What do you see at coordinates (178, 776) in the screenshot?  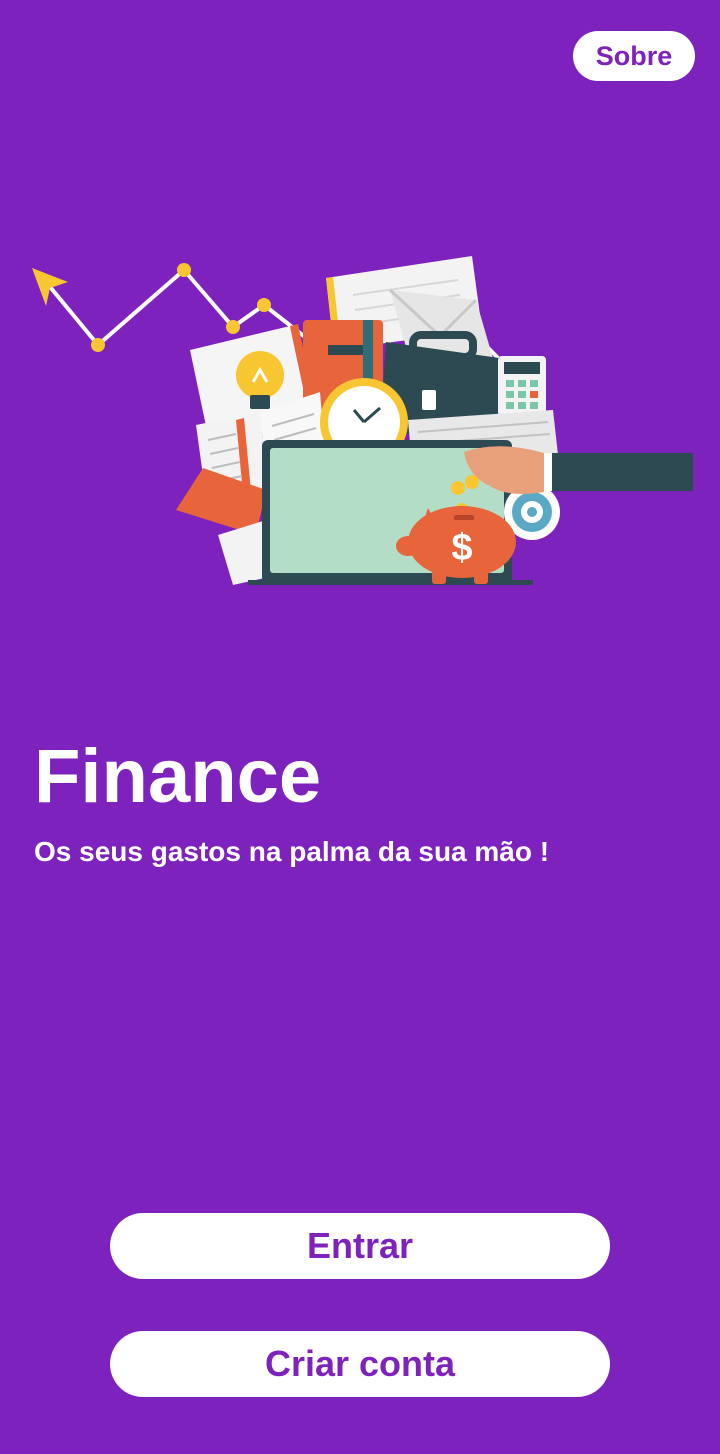 I see `app-title: Finance` at bounding box center [178, 776].